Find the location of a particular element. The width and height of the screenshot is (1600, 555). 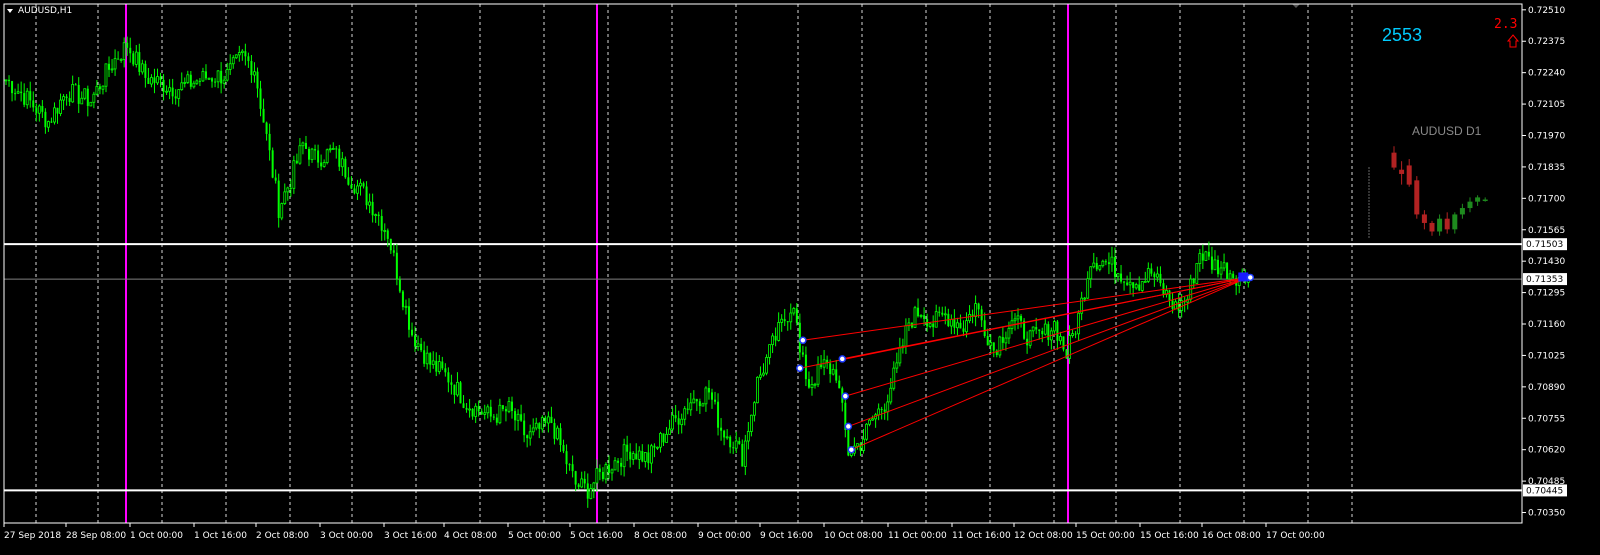

y-tick-label: 0.70620 is located at coordinates (1546, 451).